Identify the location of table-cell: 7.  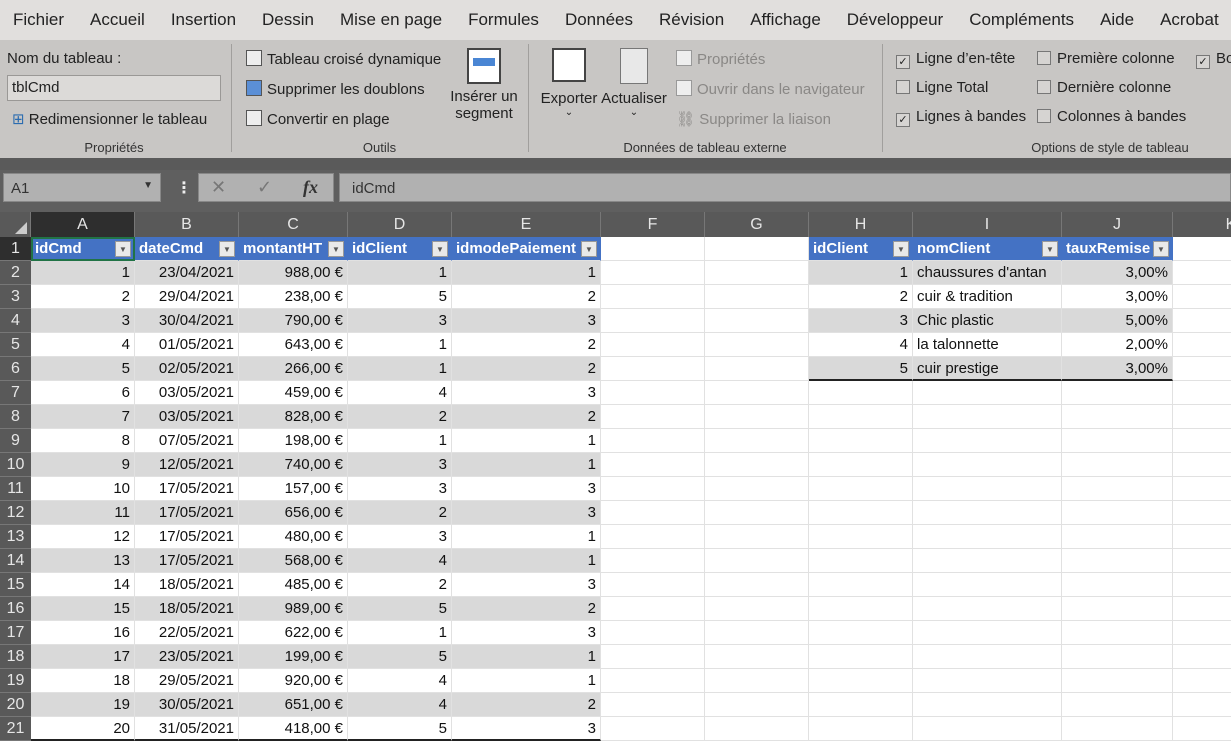
(83, 417).